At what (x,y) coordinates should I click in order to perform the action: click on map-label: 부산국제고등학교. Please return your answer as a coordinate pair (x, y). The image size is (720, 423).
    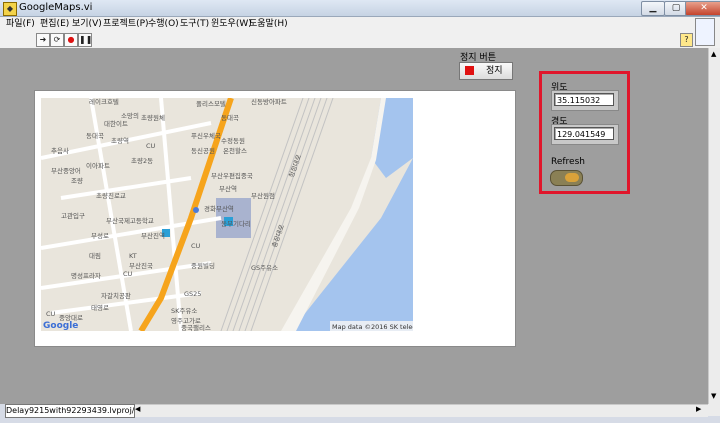
    Looking at the image, I should click on (130, 220).